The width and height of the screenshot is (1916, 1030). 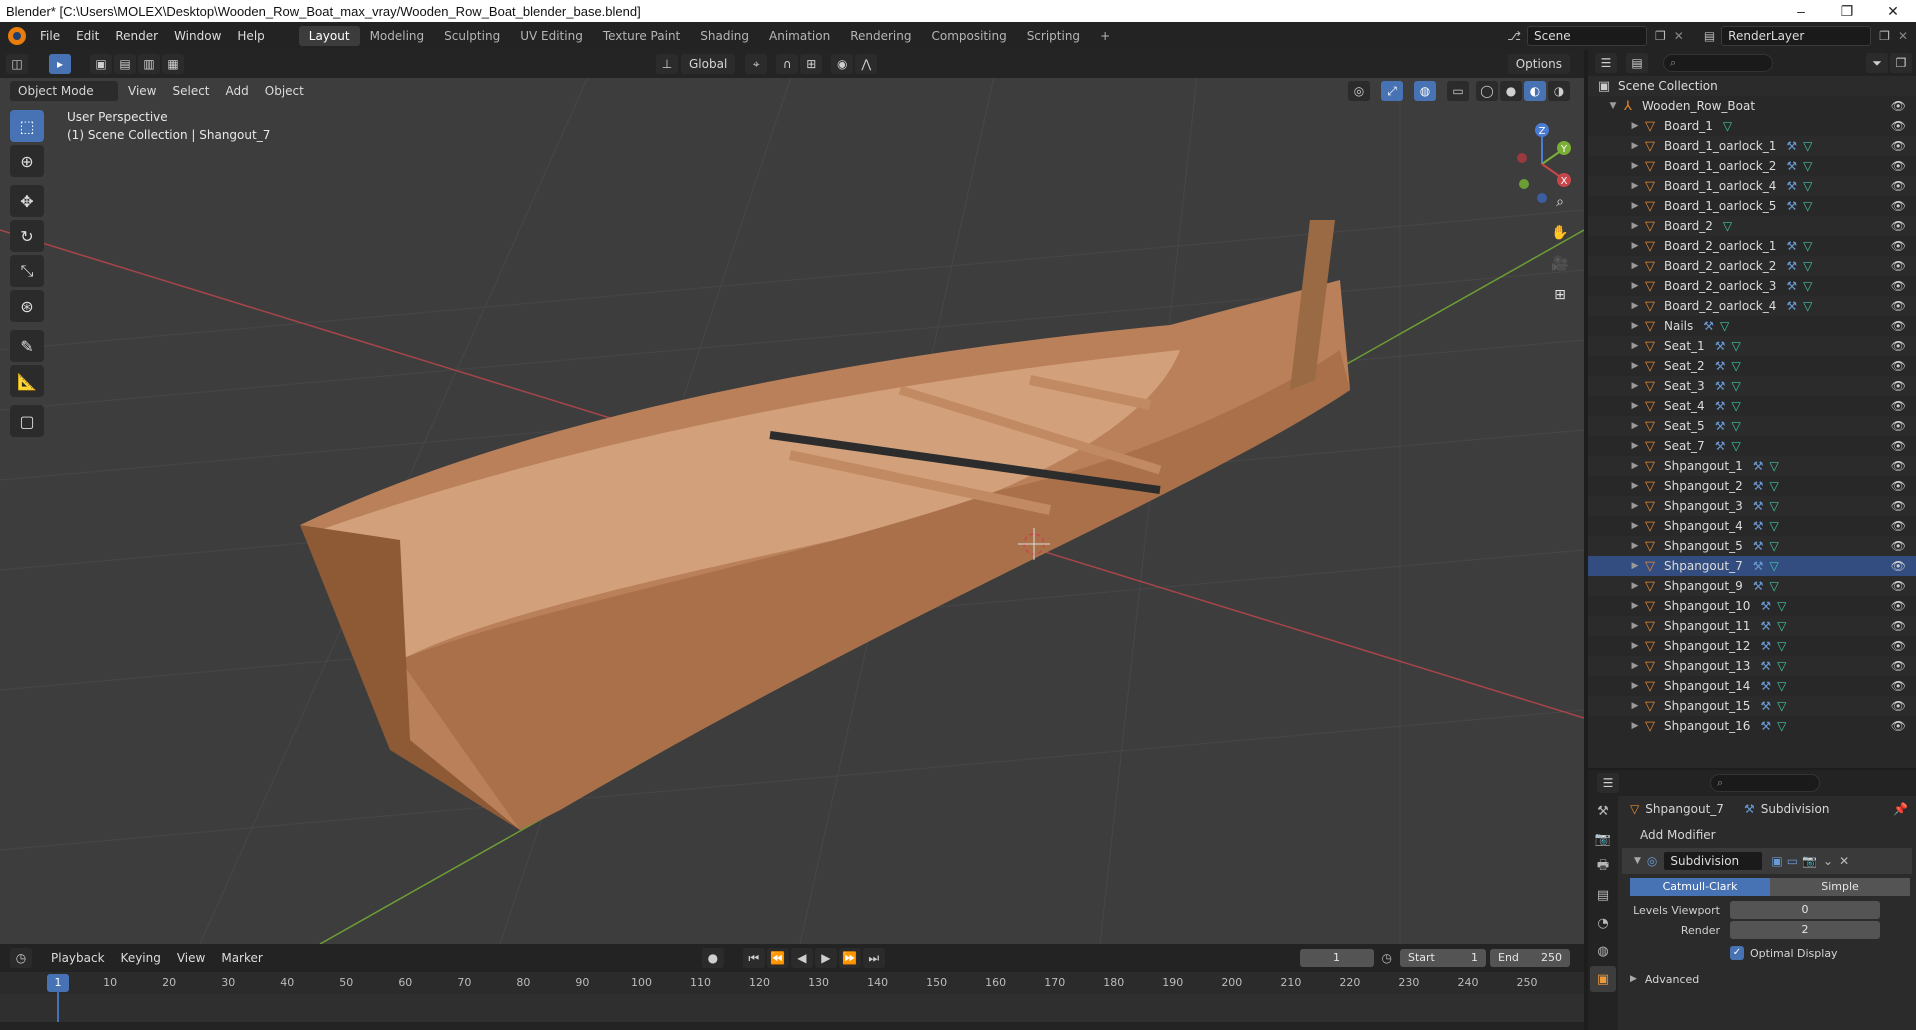 I want to click on outliner-row: ▶ ▽ Shpangout_13 ⚒ ▽ 👁, so click(x=1752, y=666).